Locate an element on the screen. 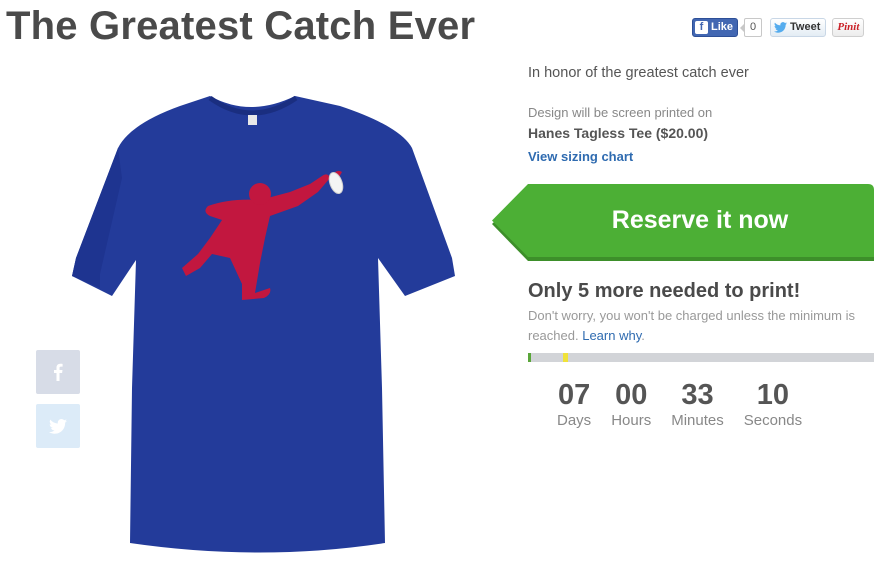 This screenshot has width=882, height=574. learn-why-link: Learn why is located at coordinates (611, 335).